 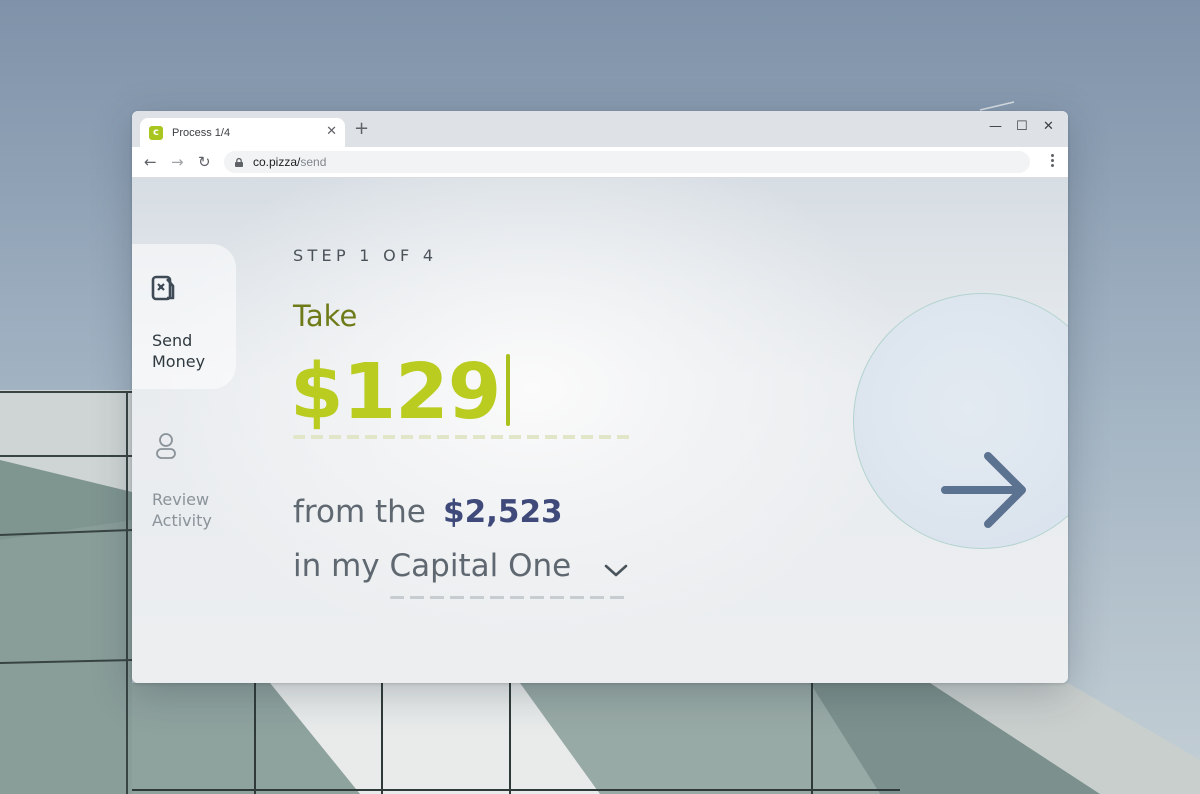 I want to click on tab-bar: c Process 1/4 ✕ + — ☐ ✕, so click(x=600, y=129).